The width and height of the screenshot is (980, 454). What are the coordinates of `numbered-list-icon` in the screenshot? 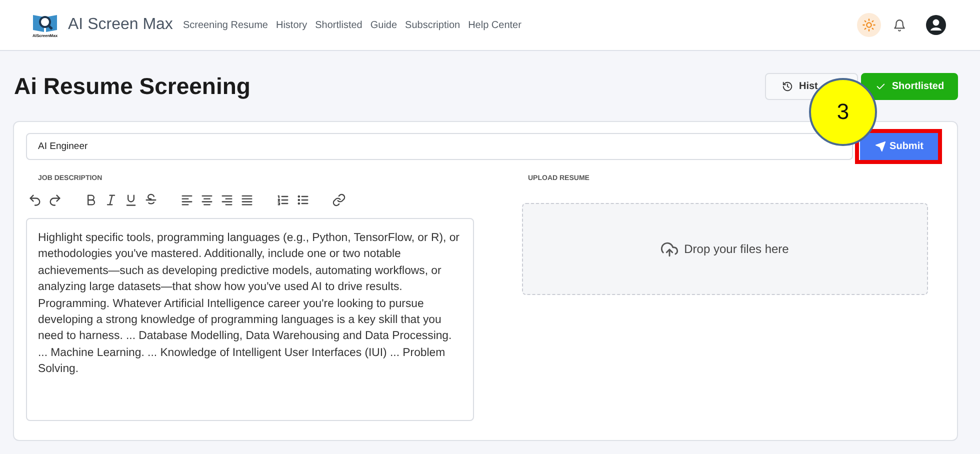 It's located at (283, 200).